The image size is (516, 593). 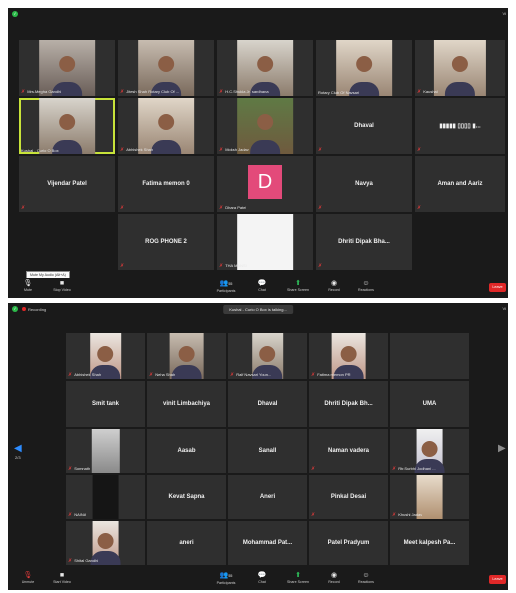 I want to click on empty-tile, so click(x=429, y=356).